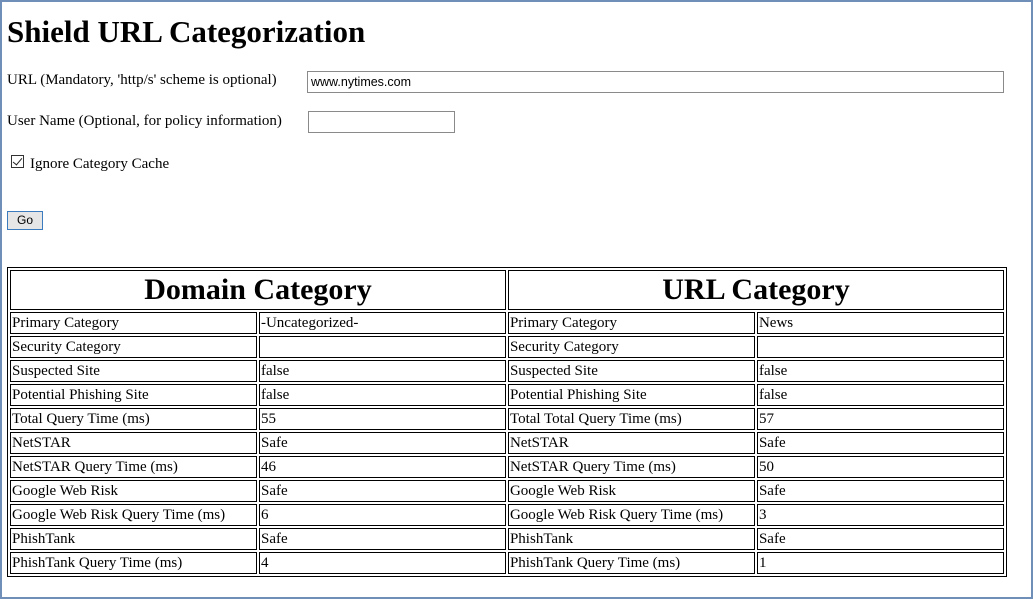 This screenshot has width=1033, height=599. What do you see at coordinates (186, 31) in the screenshot?
I see `page-title: Shield URL Categorization` at bounding box center [186, 31].